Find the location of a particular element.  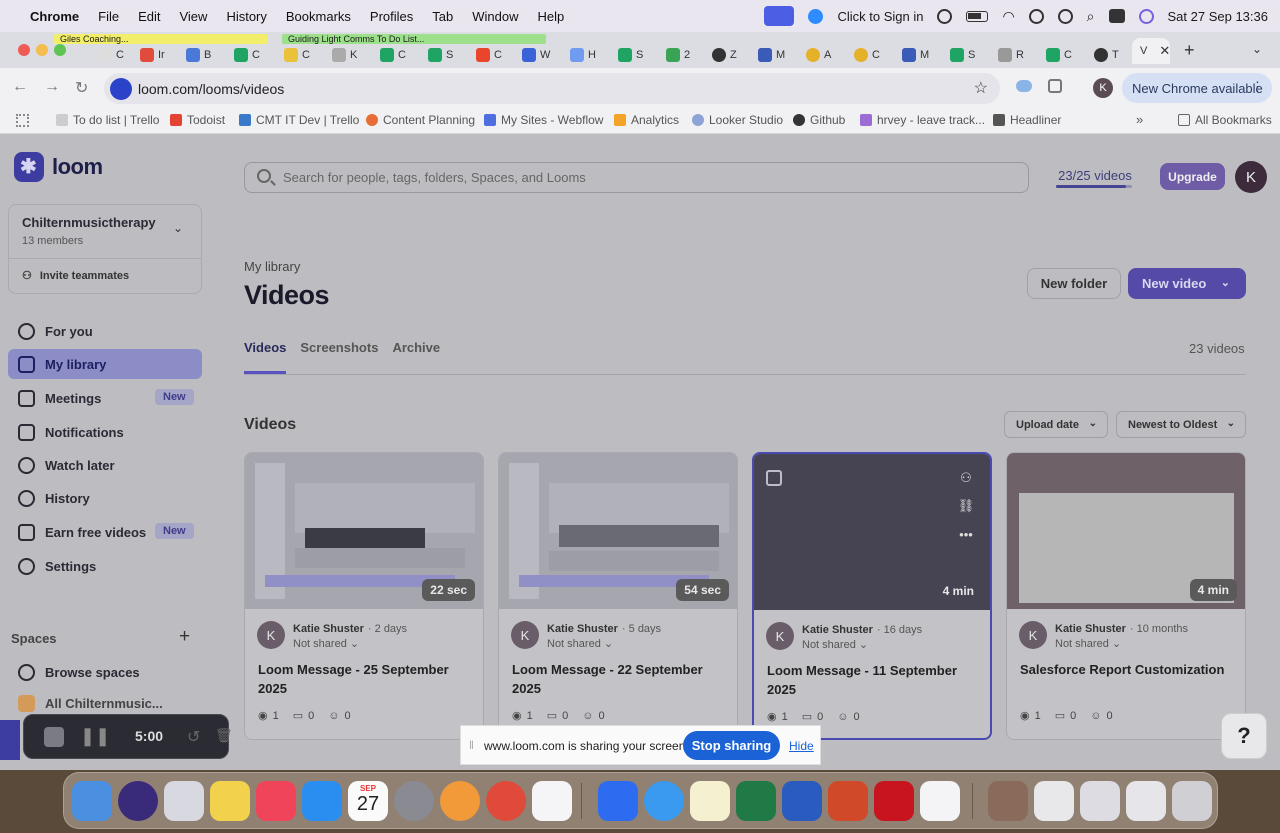

menu-history: History is located at coordinates (246, 16).